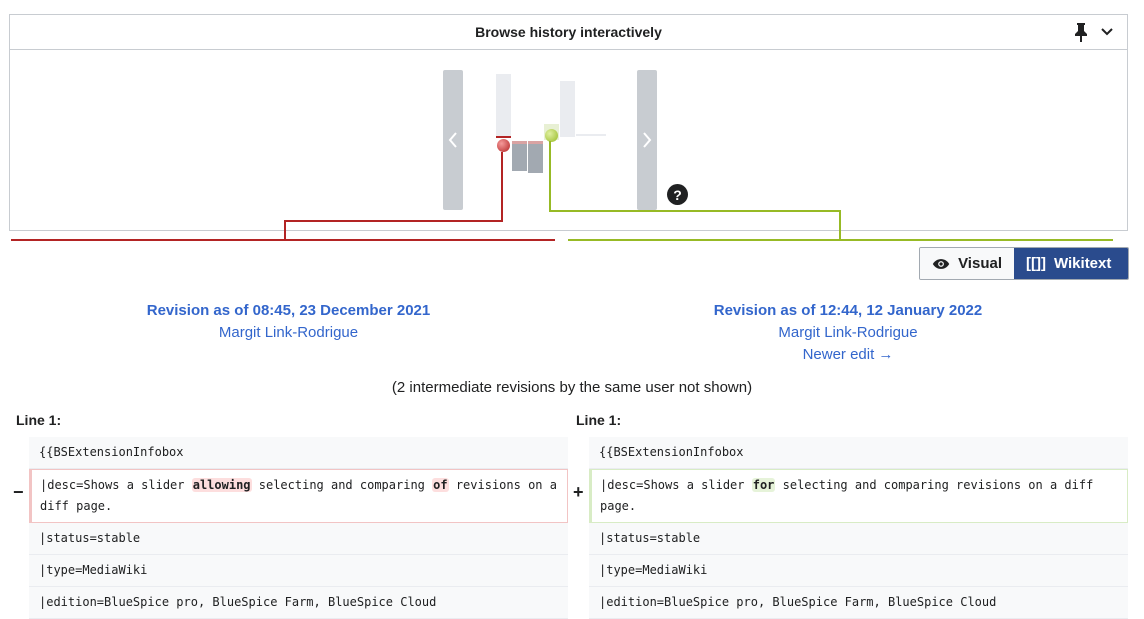  I want to click on newer-edit-link: Newer edit →, so click(848, 355).